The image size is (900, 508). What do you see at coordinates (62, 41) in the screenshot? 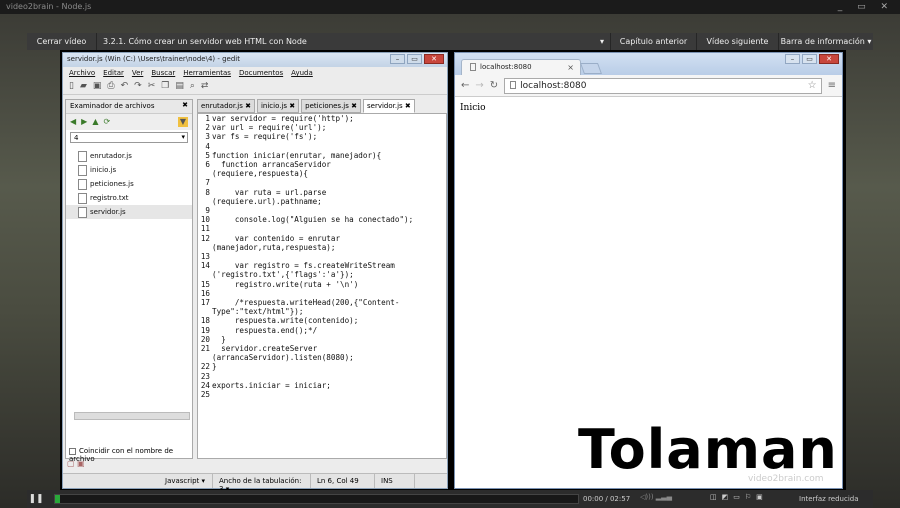
I see `close-video-button: Cerrar vídeo` at bounding box center [62, 41].